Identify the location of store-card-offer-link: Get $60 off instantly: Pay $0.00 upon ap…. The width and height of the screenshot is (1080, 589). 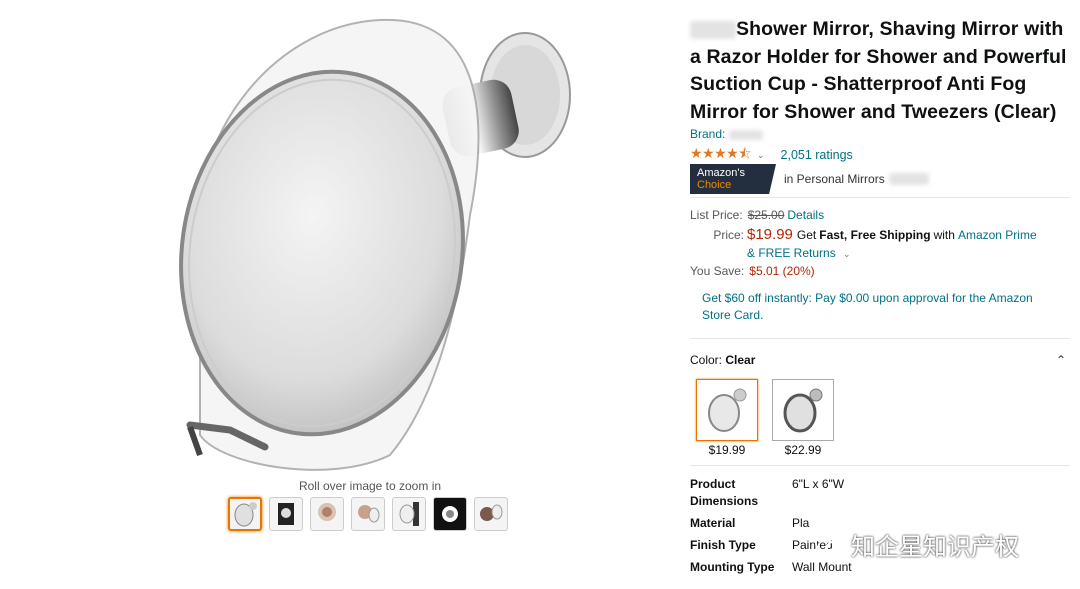
(879, 307).